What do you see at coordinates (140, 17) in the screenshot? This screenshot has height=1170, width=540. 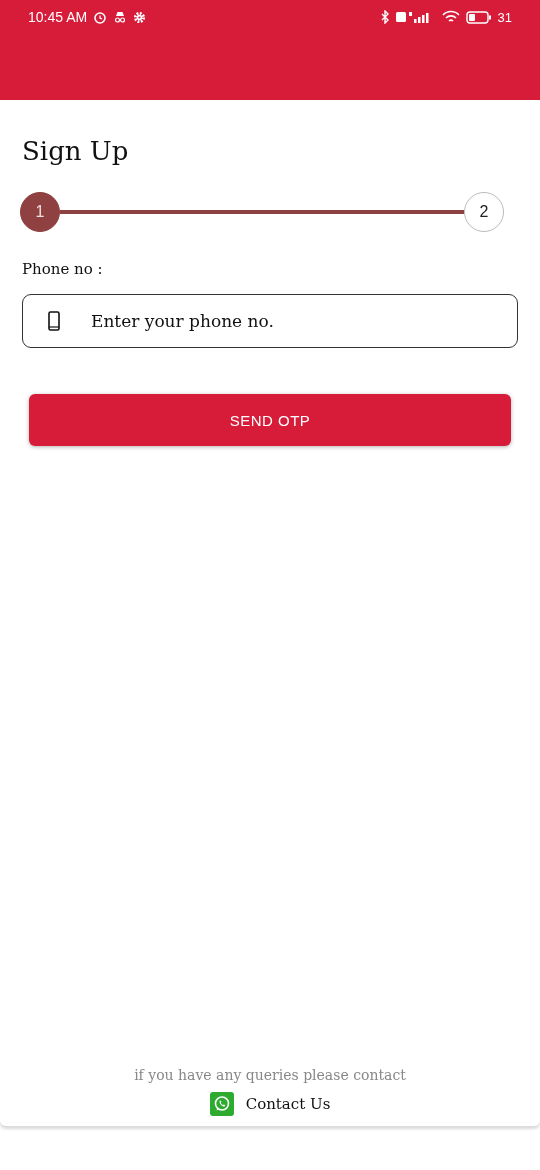 I see `settings-icon` at bounding box center [140, 17].